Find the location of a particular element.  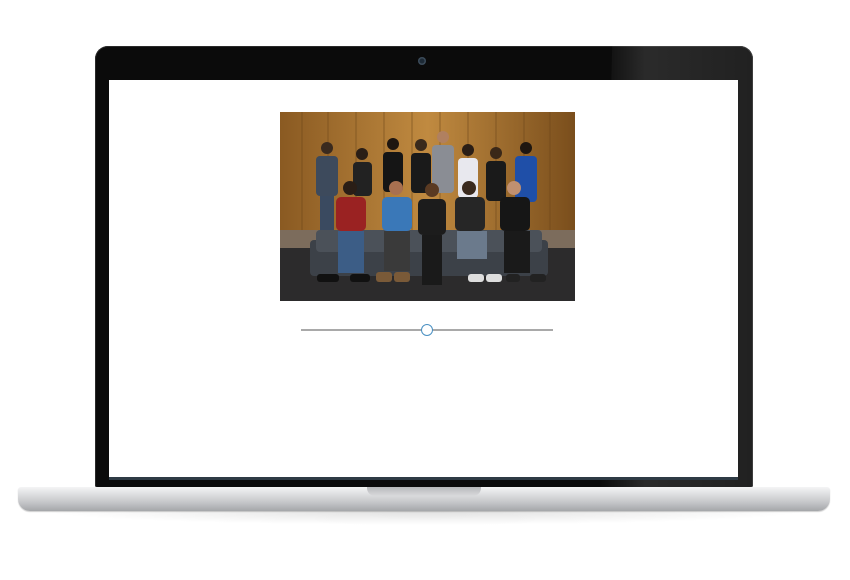

team-photo is located at coordinates (427, 206).